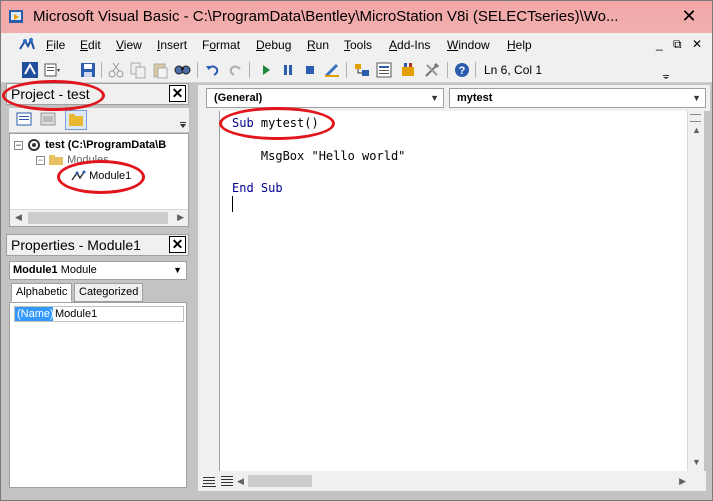 The height and width of the screenshot is (501, 713). What do you see at coordinates (30, 70) in the screenshot?
I see `view-host-app-icon` at bounding box center [30, 70].